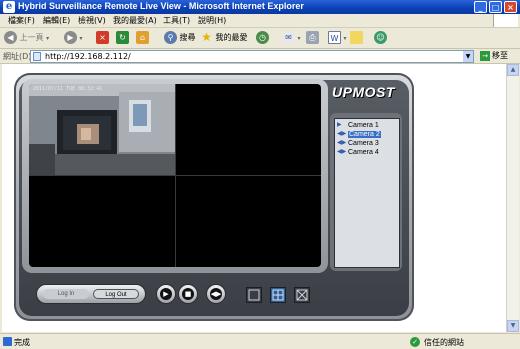  I want to click on home-button: ⌂, so click(142, 38).